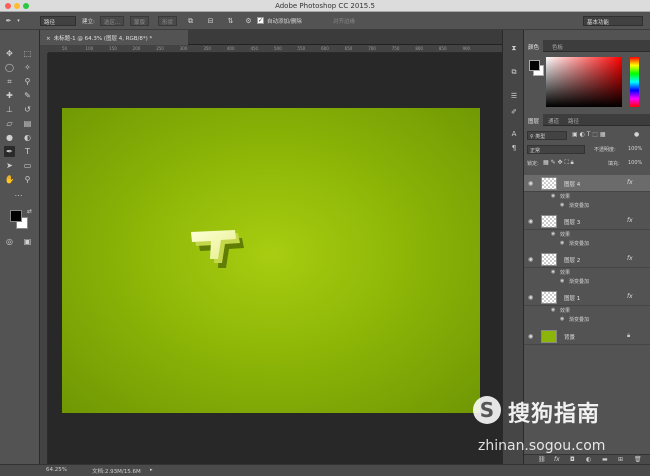 This screenshot has width=650, height=476. I want to click on auto-add-delete-checkbox: ✓, so click(260, 20).